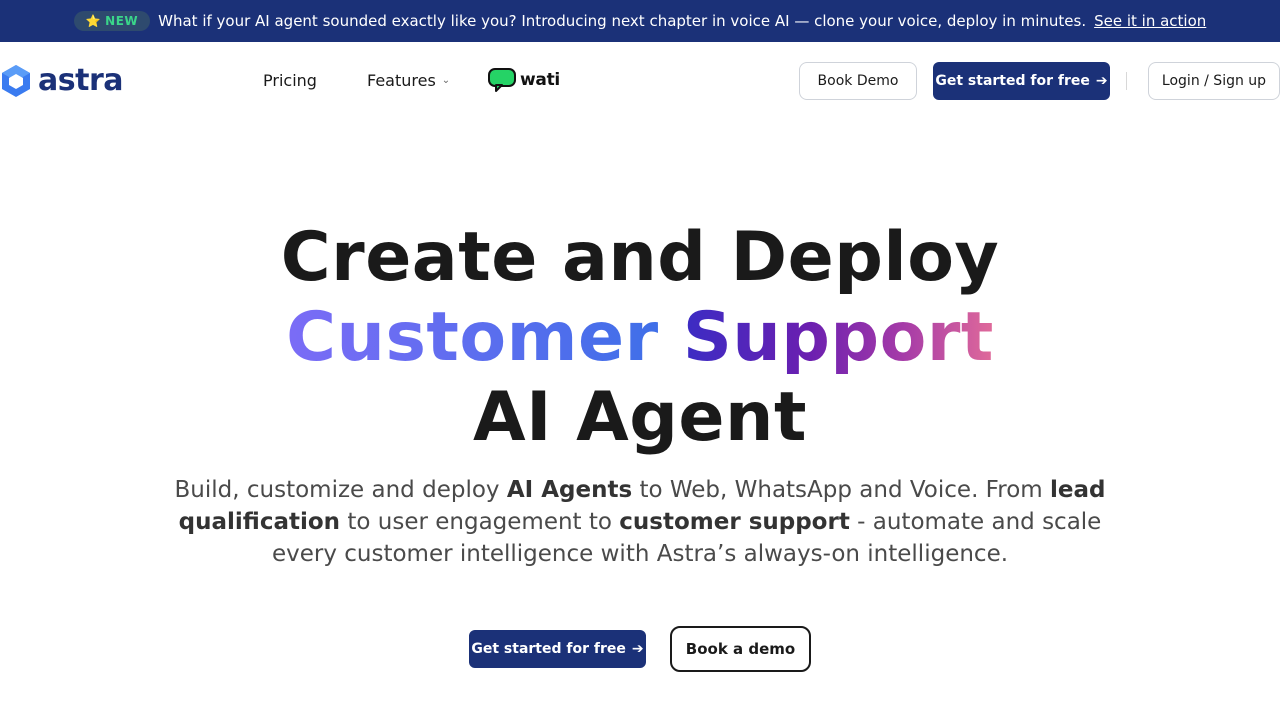 The image size is (1280, 720). What do you see at coordinates (401, 80) in the screenshot?
I see `features-label: Features` at bounding box center [401, 80].